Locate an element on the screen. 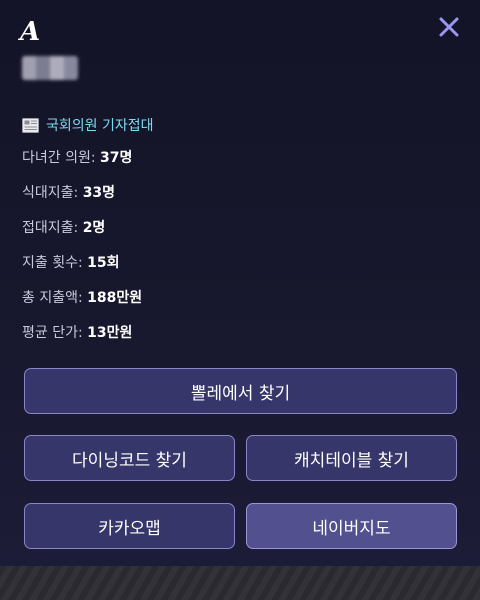 The image size is (480, 600). stat-value: 13만원 is located at coordinates (110, 333).